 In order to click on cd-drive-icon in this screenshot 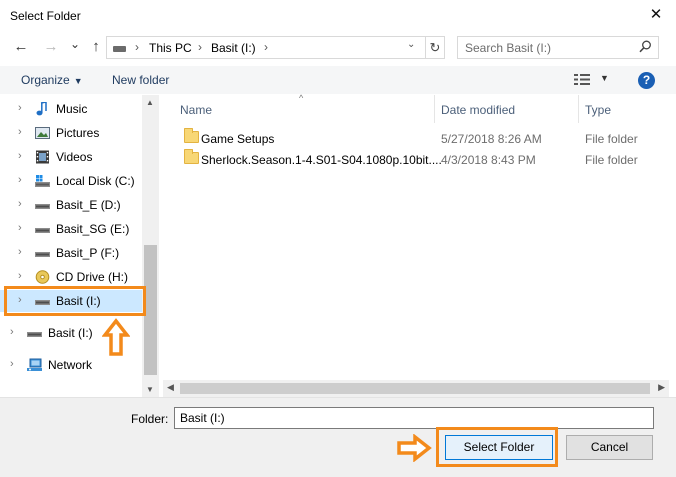, I will do `click(42, 277)`.